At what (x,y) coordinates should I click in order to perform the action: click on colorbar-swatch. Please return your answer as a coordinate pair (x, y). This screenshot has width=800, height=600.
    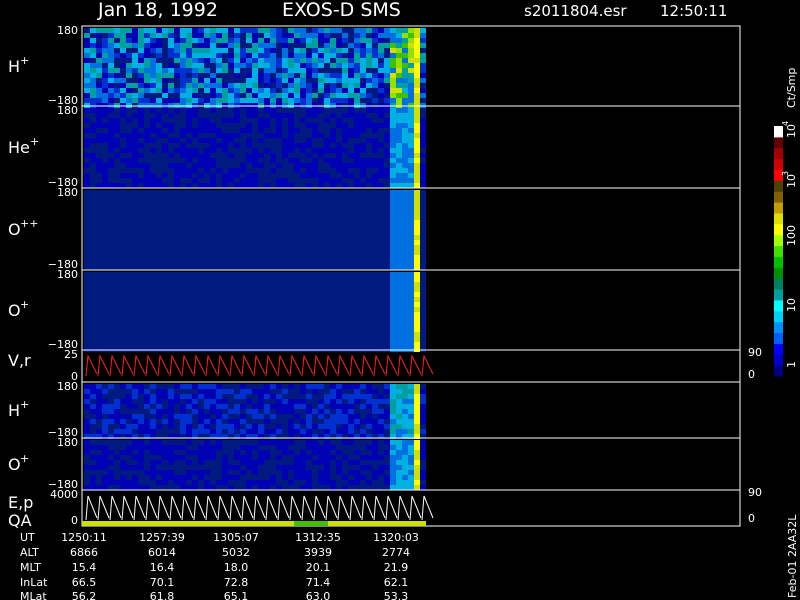
    Looking at the image, I should click on (778, 273).